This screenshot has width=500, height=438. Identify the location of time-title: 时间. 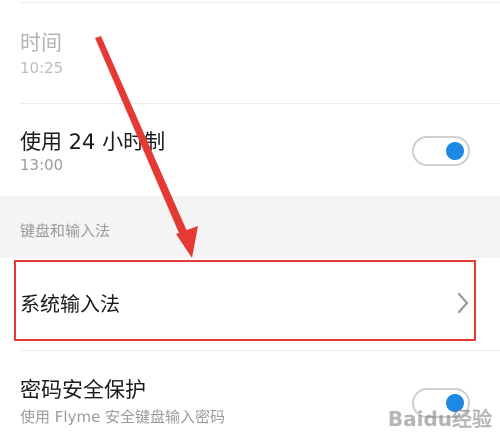
(41, 43).